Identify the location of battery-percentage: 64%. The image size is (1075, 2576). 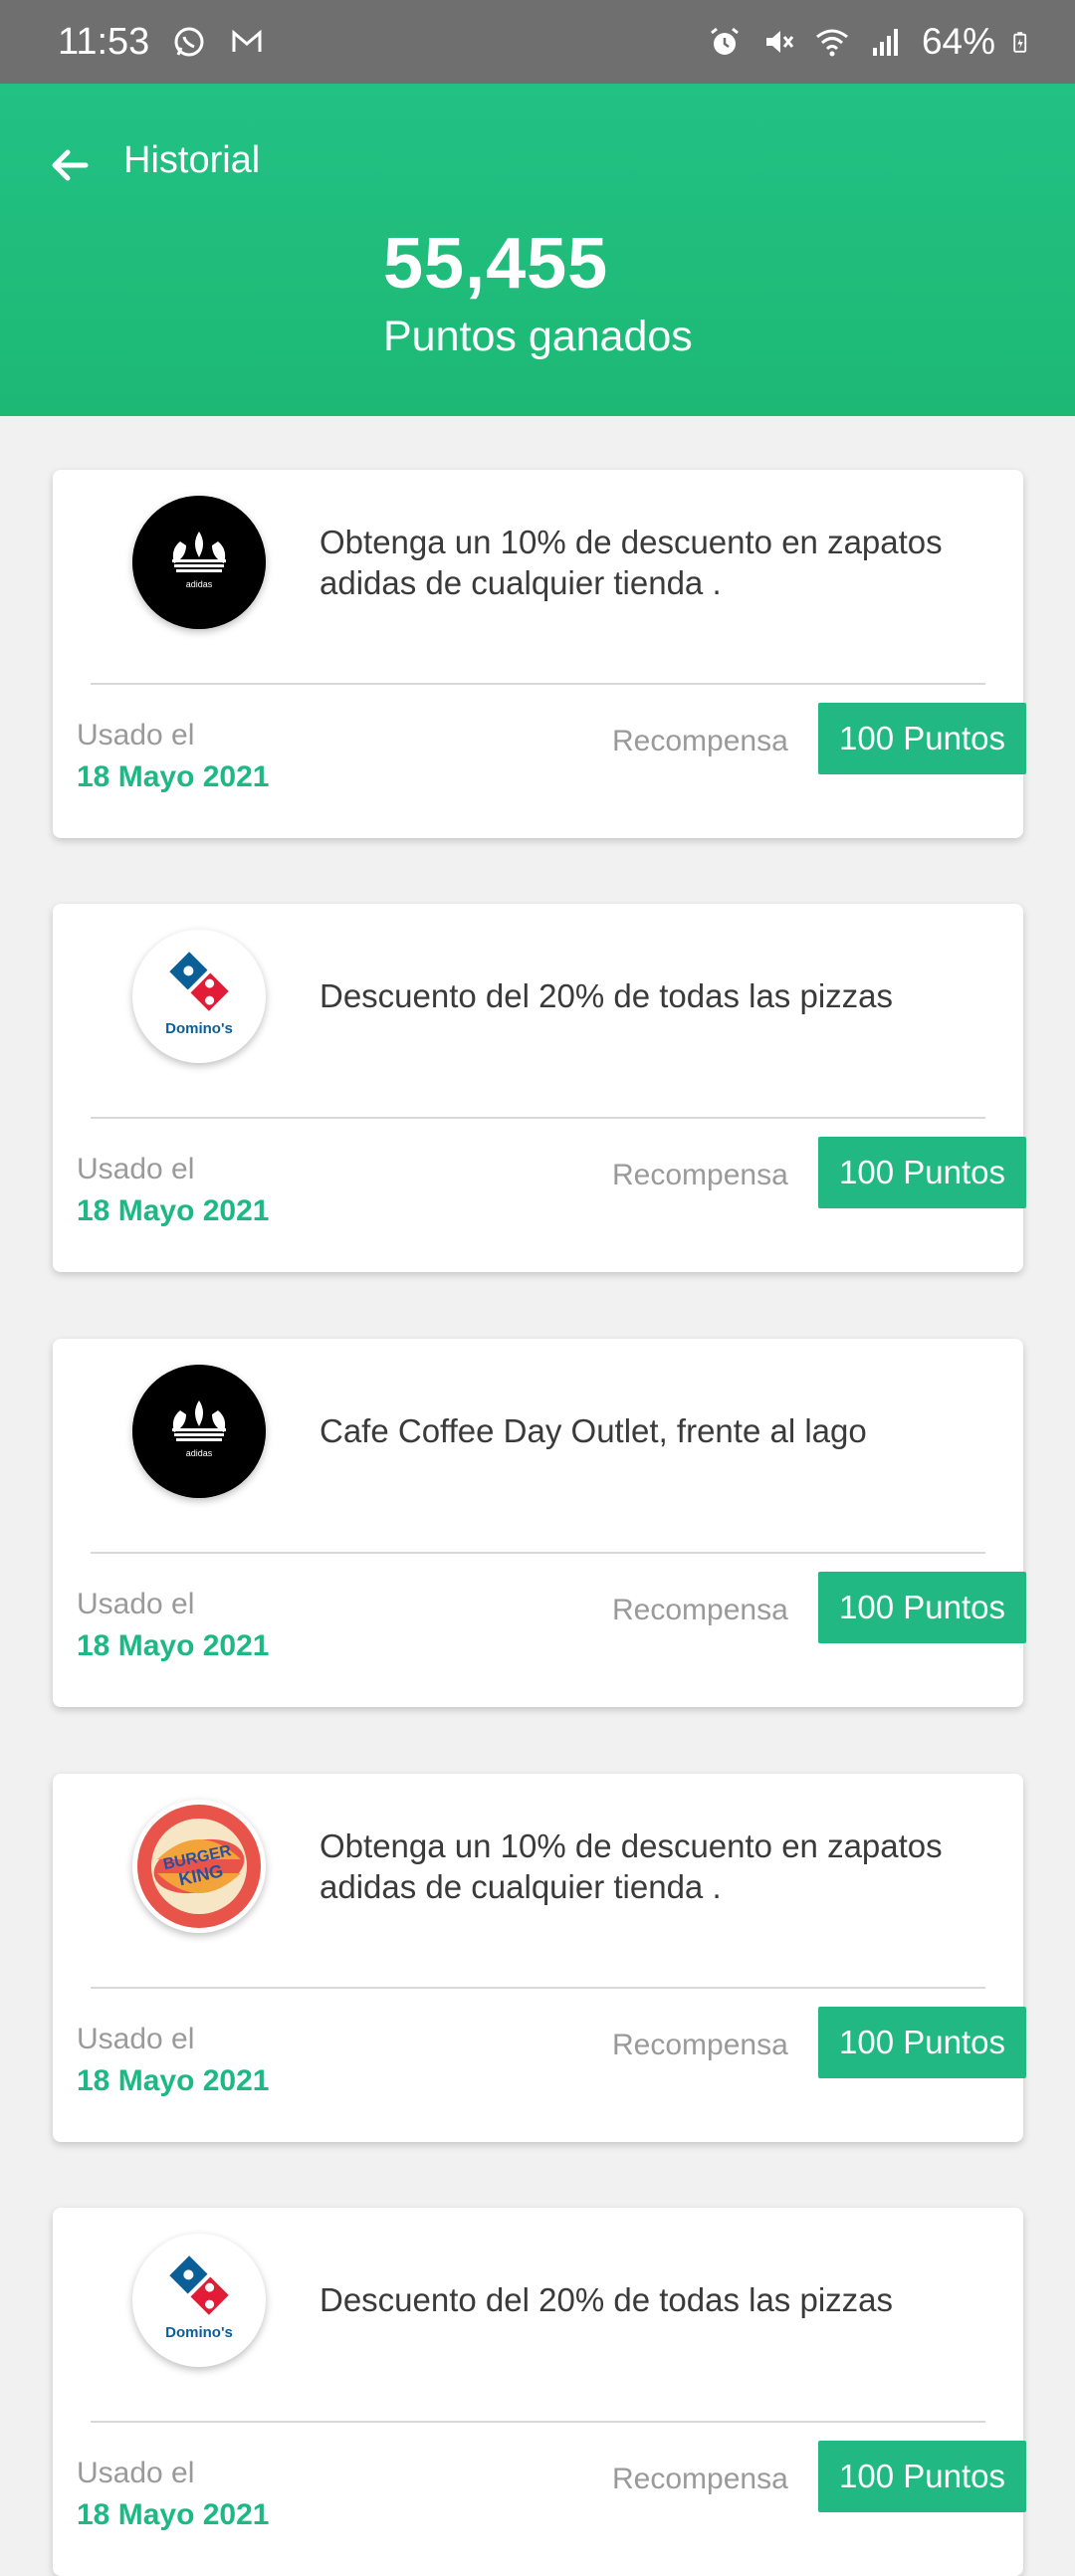
(958, 41).